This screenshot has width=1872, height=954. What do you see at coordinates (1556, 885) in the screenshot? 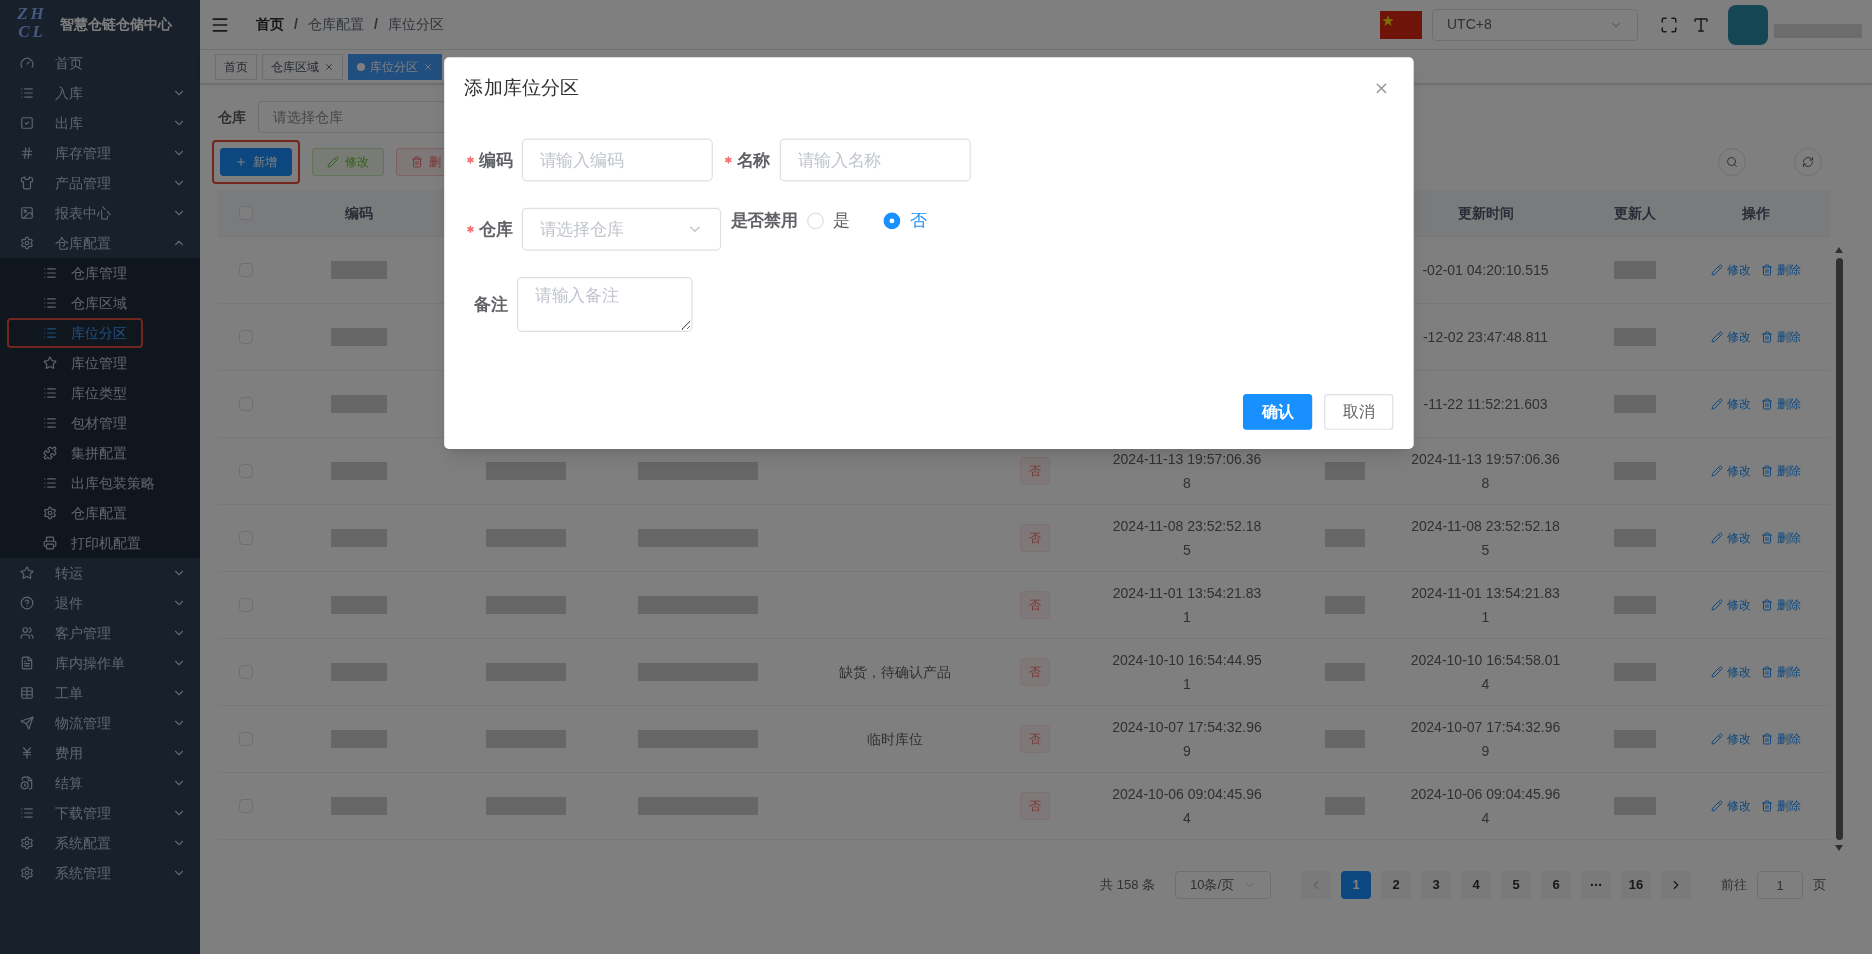
I see `page-button: 6` at bounding box center [1556, 885].